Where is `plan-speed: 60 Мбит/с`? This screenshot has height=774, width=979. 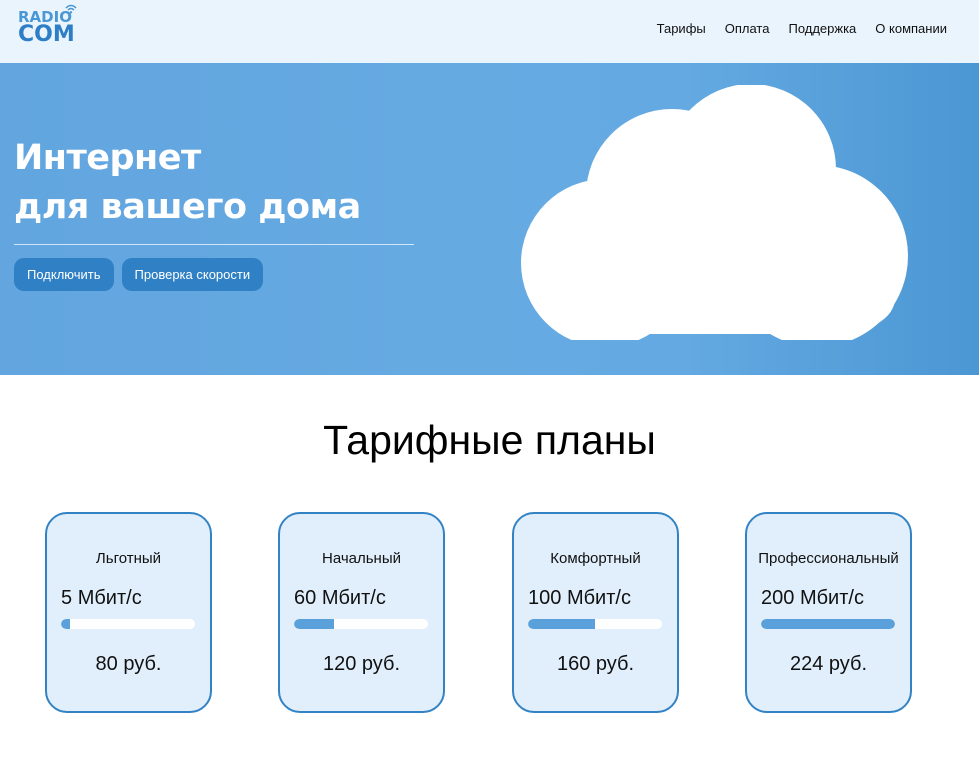
plan-speed: 60 Мбит/с is located at coordinates (340, 598).